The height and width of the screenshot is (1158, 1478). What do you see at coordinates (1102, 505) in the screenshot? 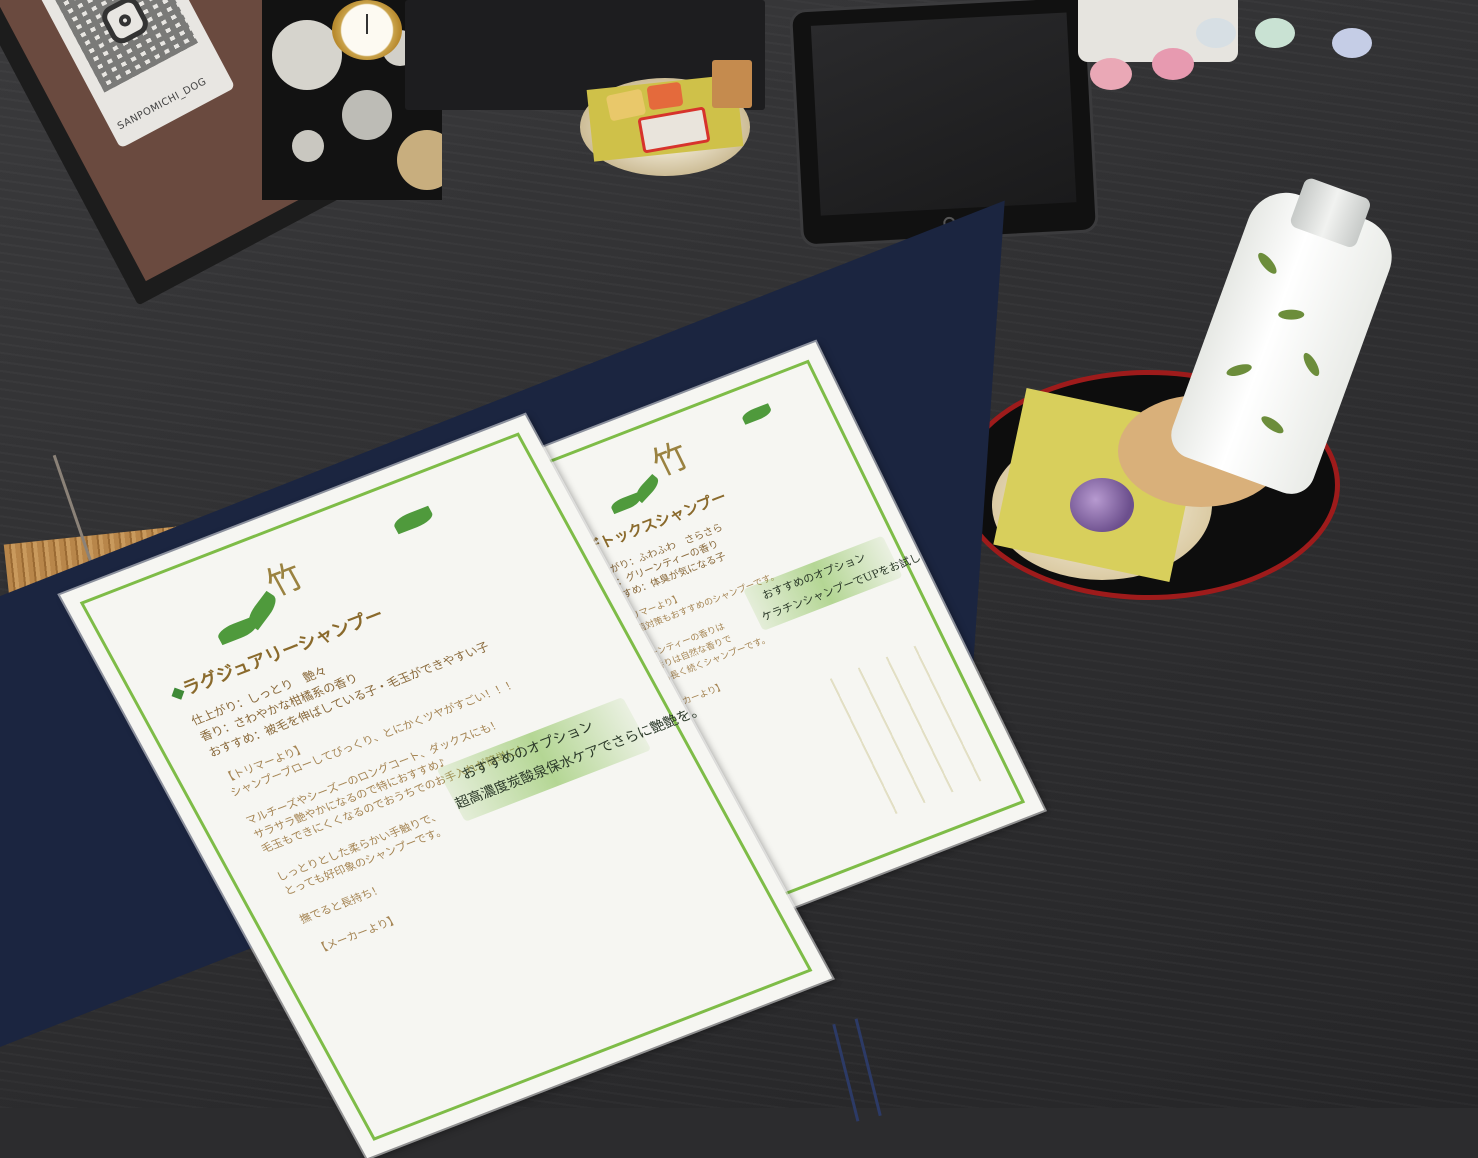
I see `wrapped-candy` at bounding box center [1102, 505].